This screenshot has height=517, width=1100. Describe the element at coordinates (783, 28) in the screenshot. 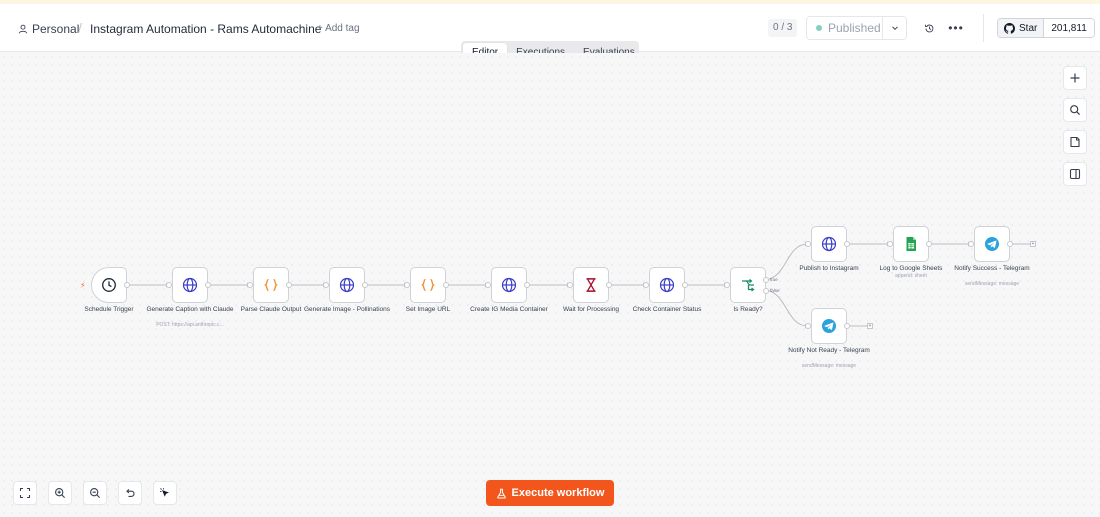

I see `step-counter: 0 / 3` at that location.